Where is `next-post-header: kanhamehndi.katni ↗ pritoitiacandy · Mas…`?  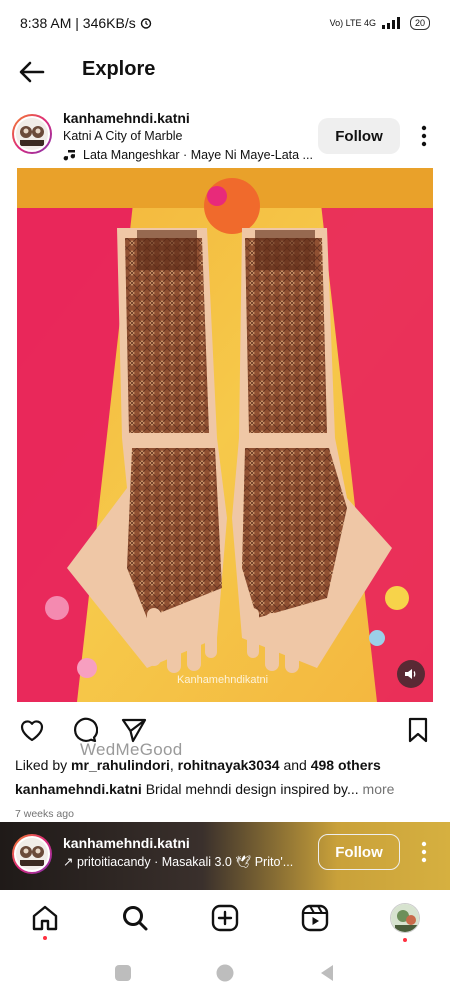 next-post-header: kanhamehndi.katni ↗ pritoitiacandy · Mas… is located at coordinates (225, 856).